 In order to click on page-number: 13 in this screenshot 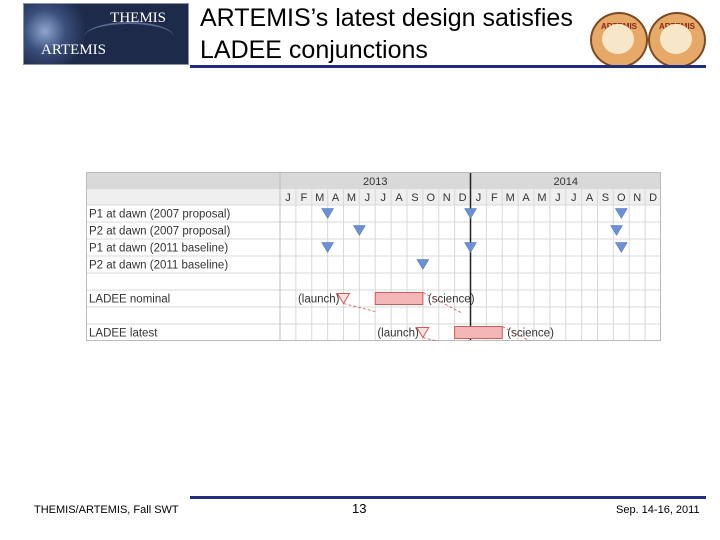, I will do `click(359, 508)`.